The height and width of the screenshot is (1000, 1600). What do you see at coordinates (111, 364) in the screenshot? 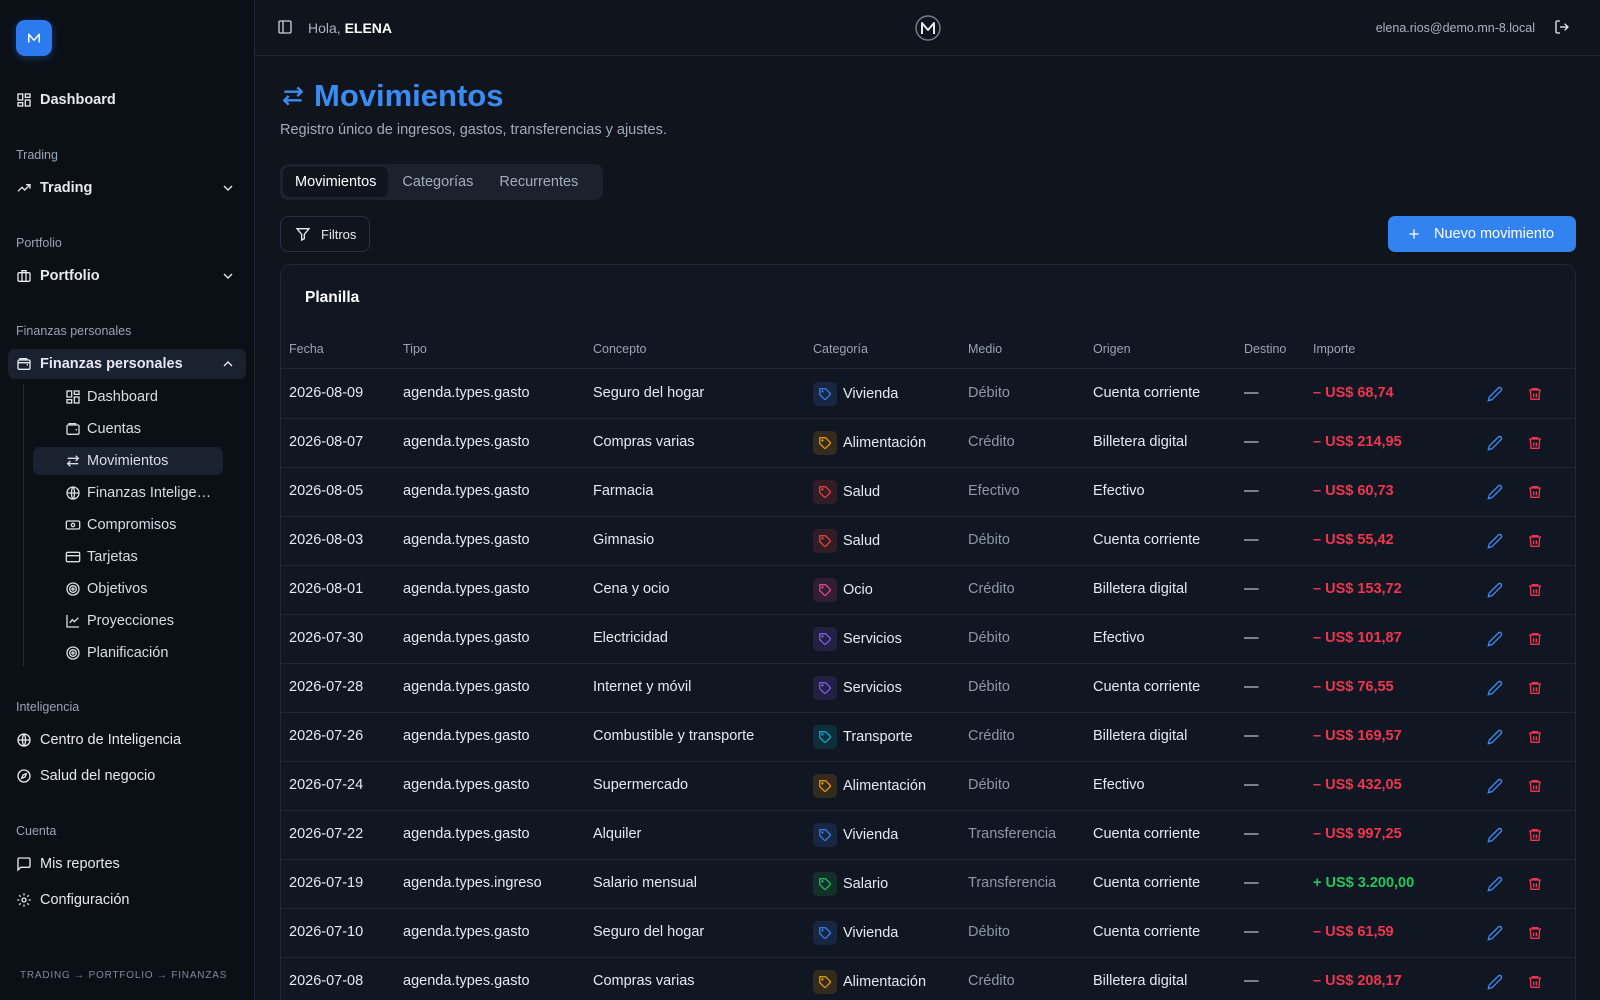
I see `sidebar-item-label: Finanzas personales` at bounding box center [111, 364].